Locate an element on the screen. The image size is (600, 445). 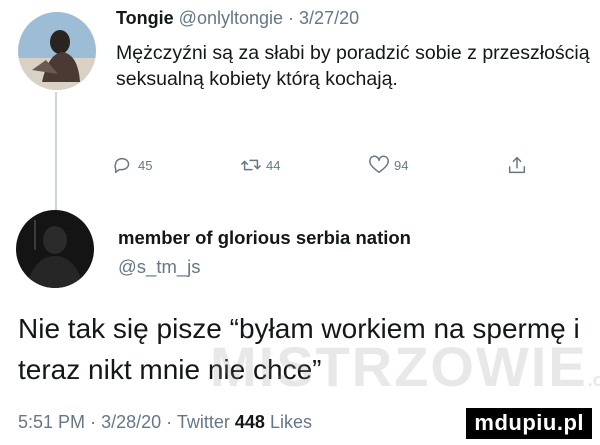
tweet-actions: 45 44 94 is located at coordinates (322, 168).